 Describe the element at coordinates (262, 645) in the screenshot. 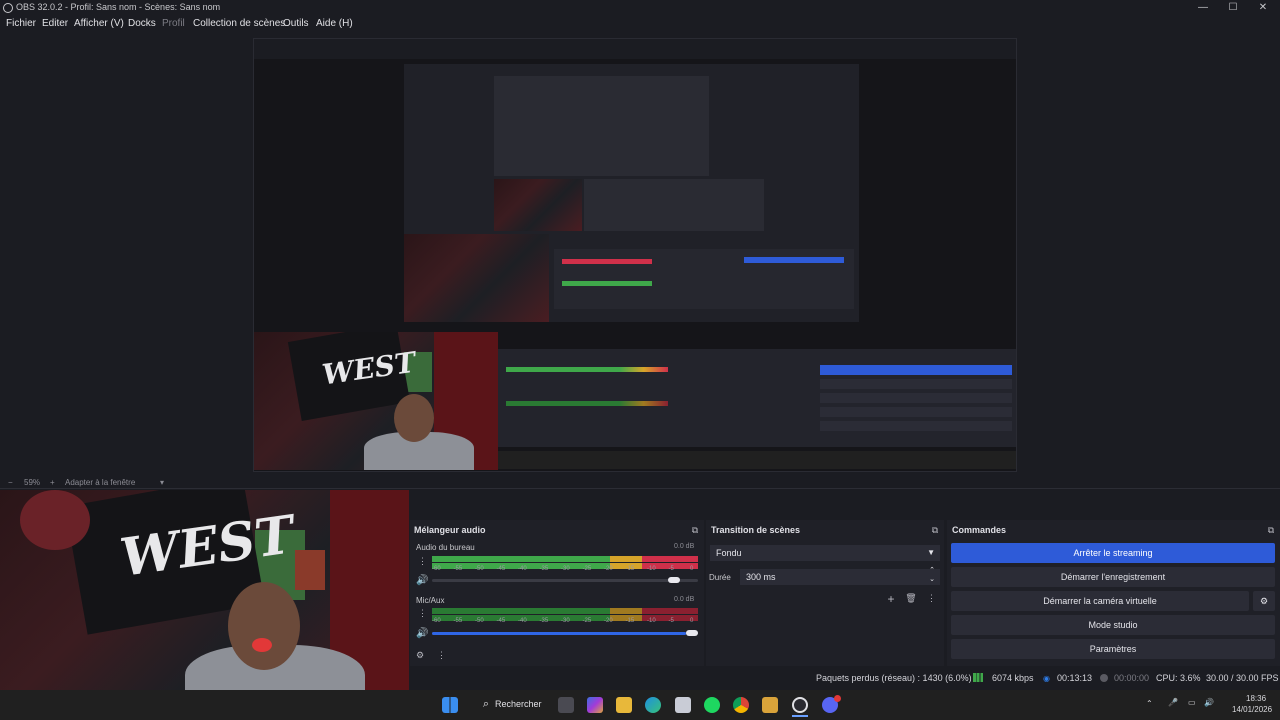

I see `mic-glow` at that location.